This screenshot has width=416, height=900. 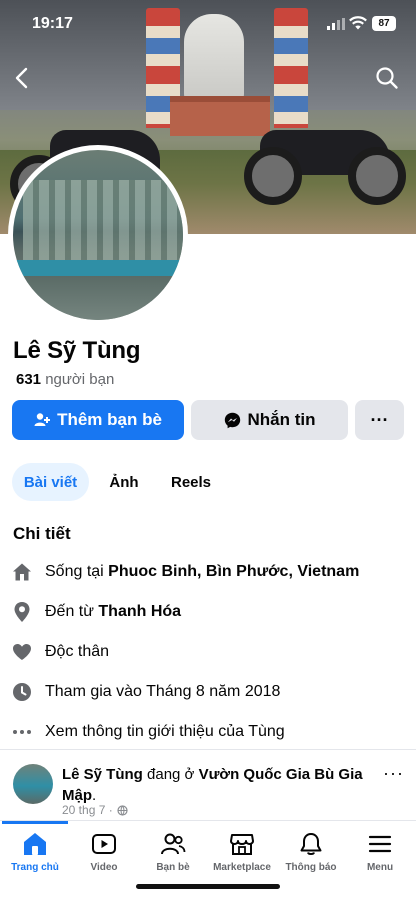 I want to click on post-date: 20 thg 7 ·, so click(x=87, y=810).